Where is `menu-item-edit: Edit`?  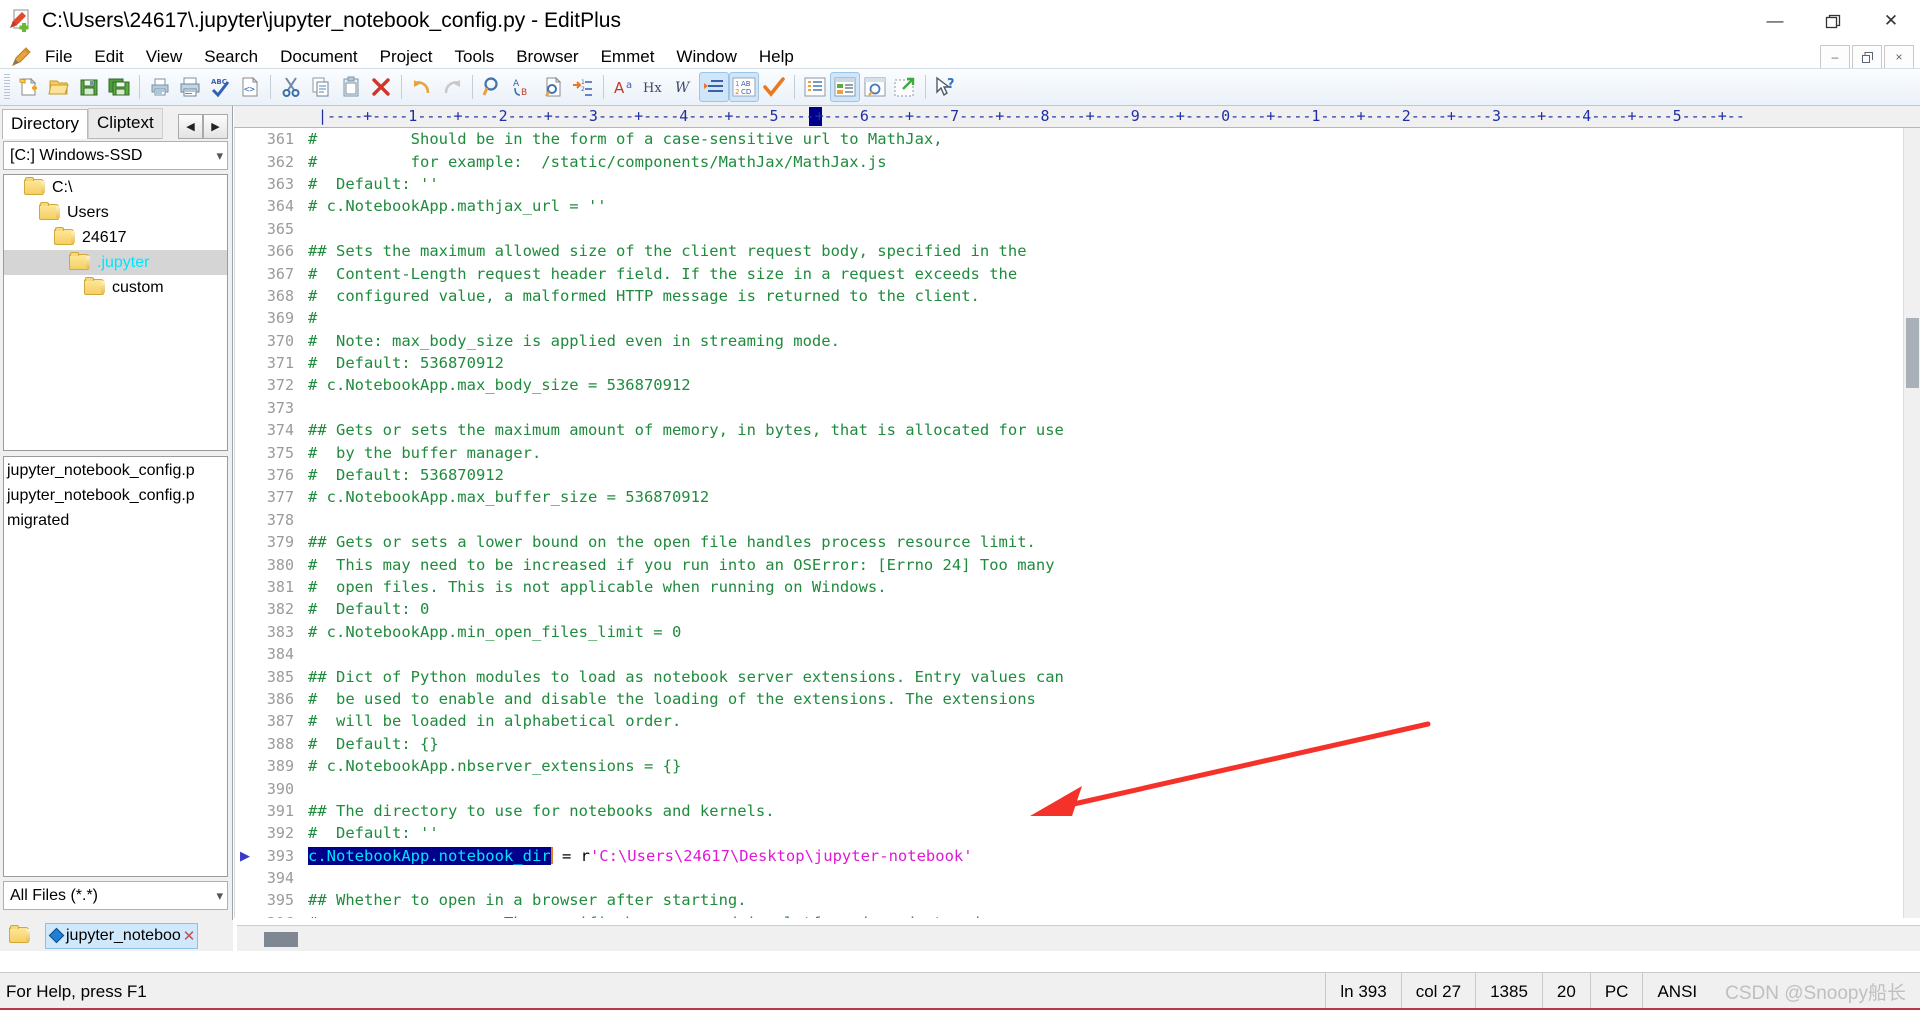 menu-item-edit: Edit is located at coordinates (108, 57).